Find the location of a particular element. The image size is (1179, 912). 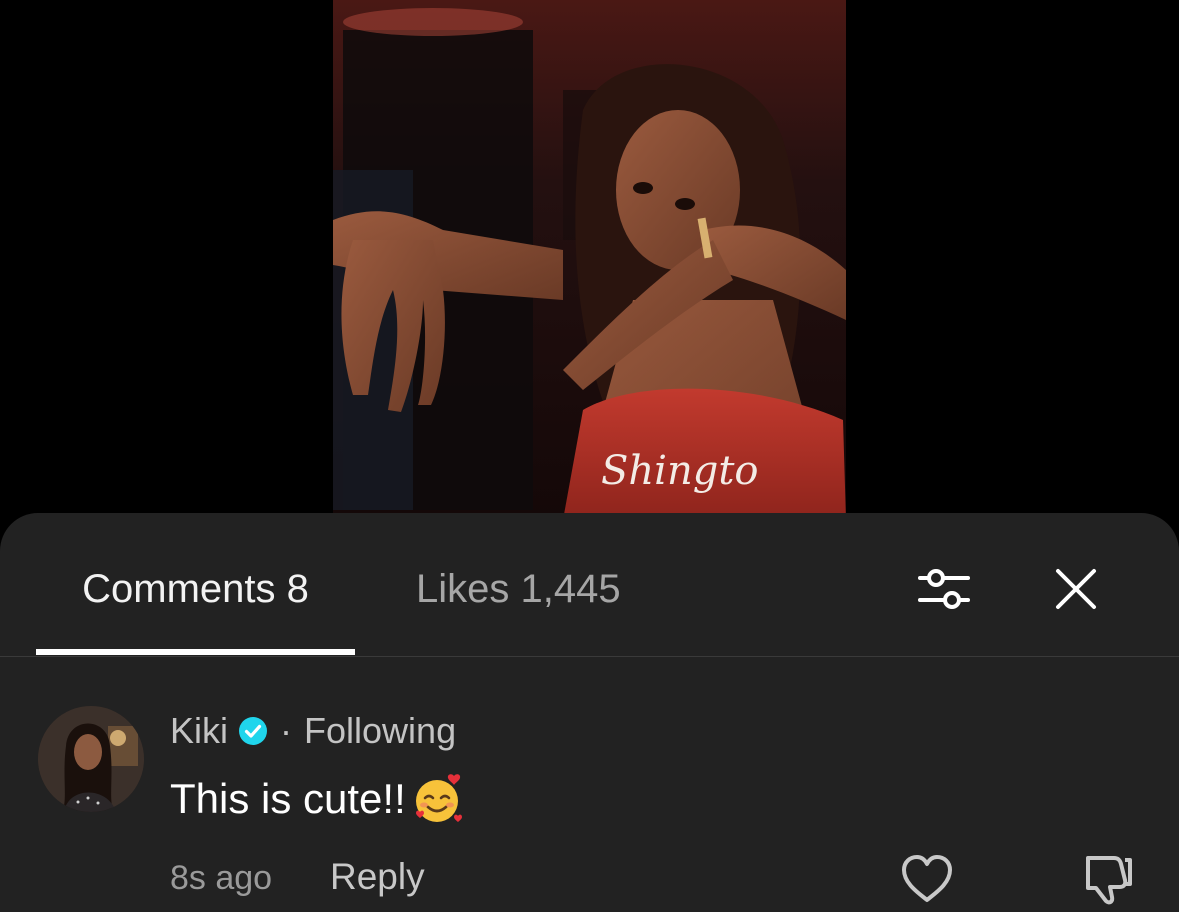

tab-likes: Likes 1,445 is located at coordinates (518, 589).